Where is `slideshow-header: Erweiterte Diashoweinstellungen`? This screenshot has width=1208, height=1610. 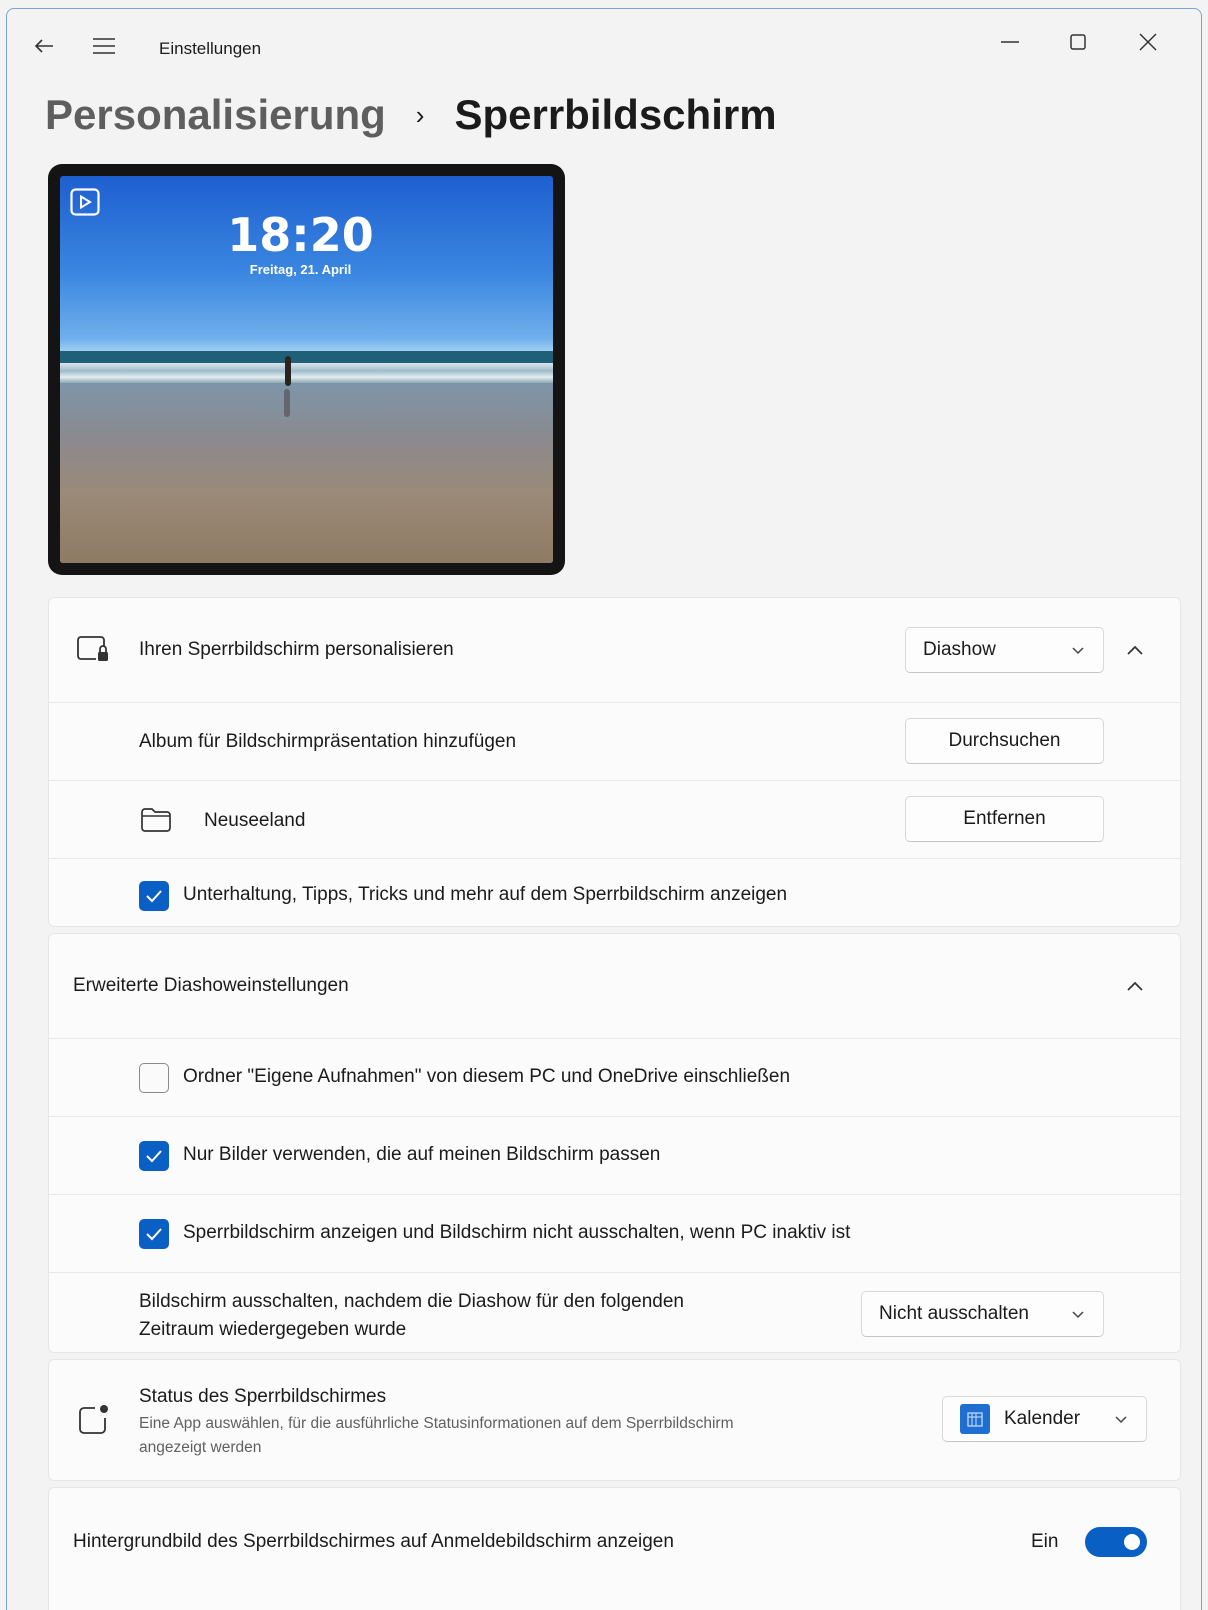
slideshow-header: Erweiterte Diashoweinstellungen is located at coordinates (211, 985).